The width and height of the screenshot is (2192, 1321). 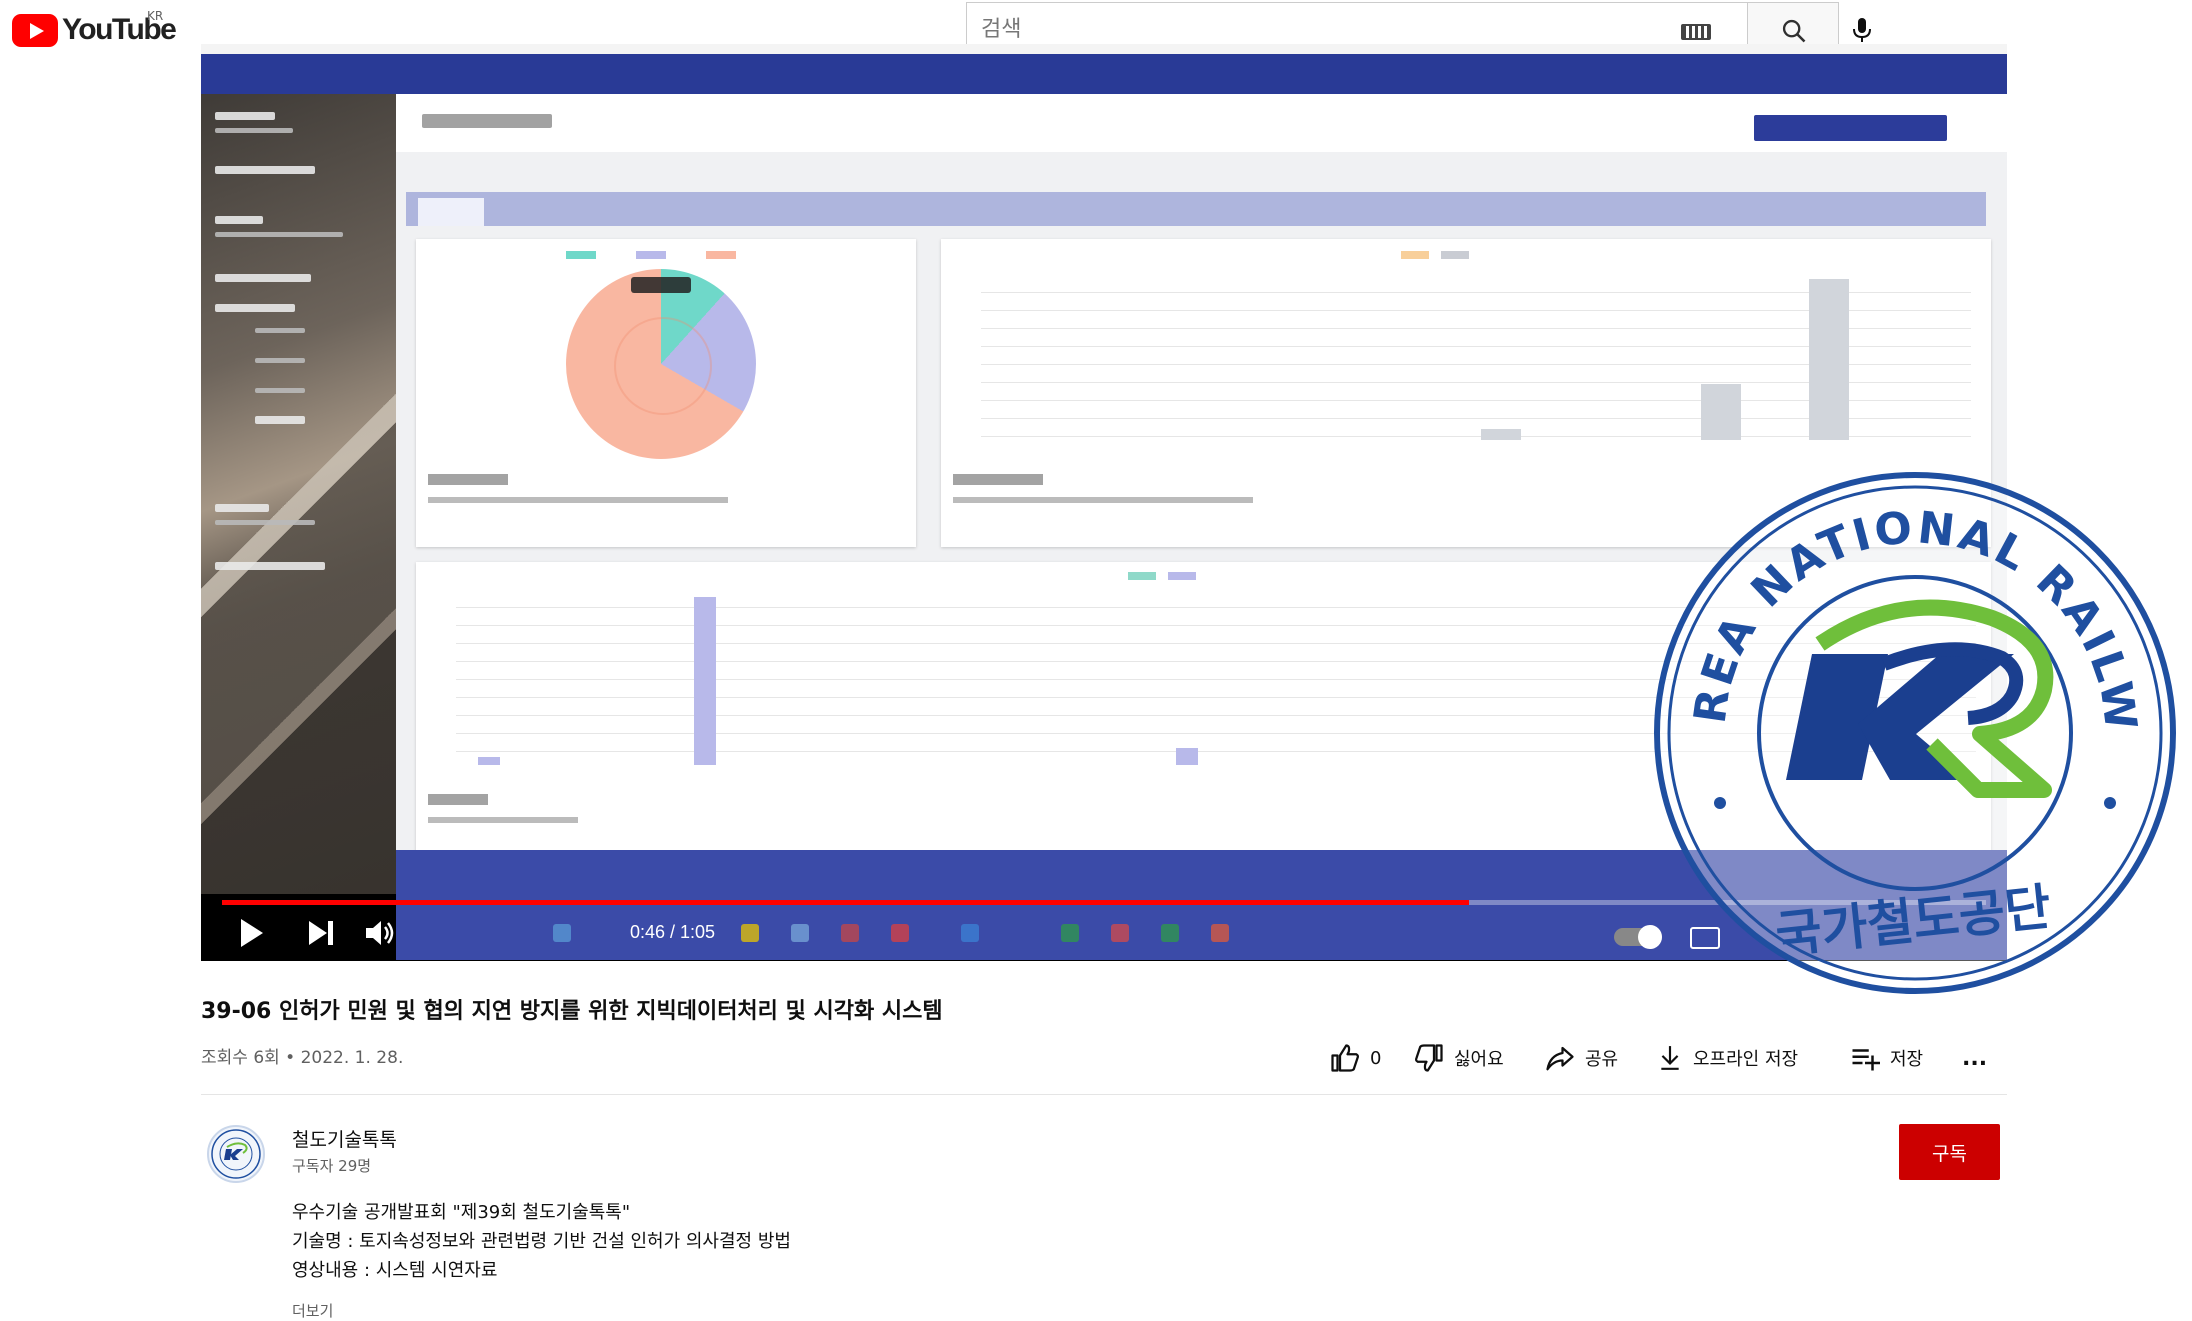 What do you see at coordinates (35, 30) in the screenshot?
I see `play-logo-icon` at bounding box center [35, 30].